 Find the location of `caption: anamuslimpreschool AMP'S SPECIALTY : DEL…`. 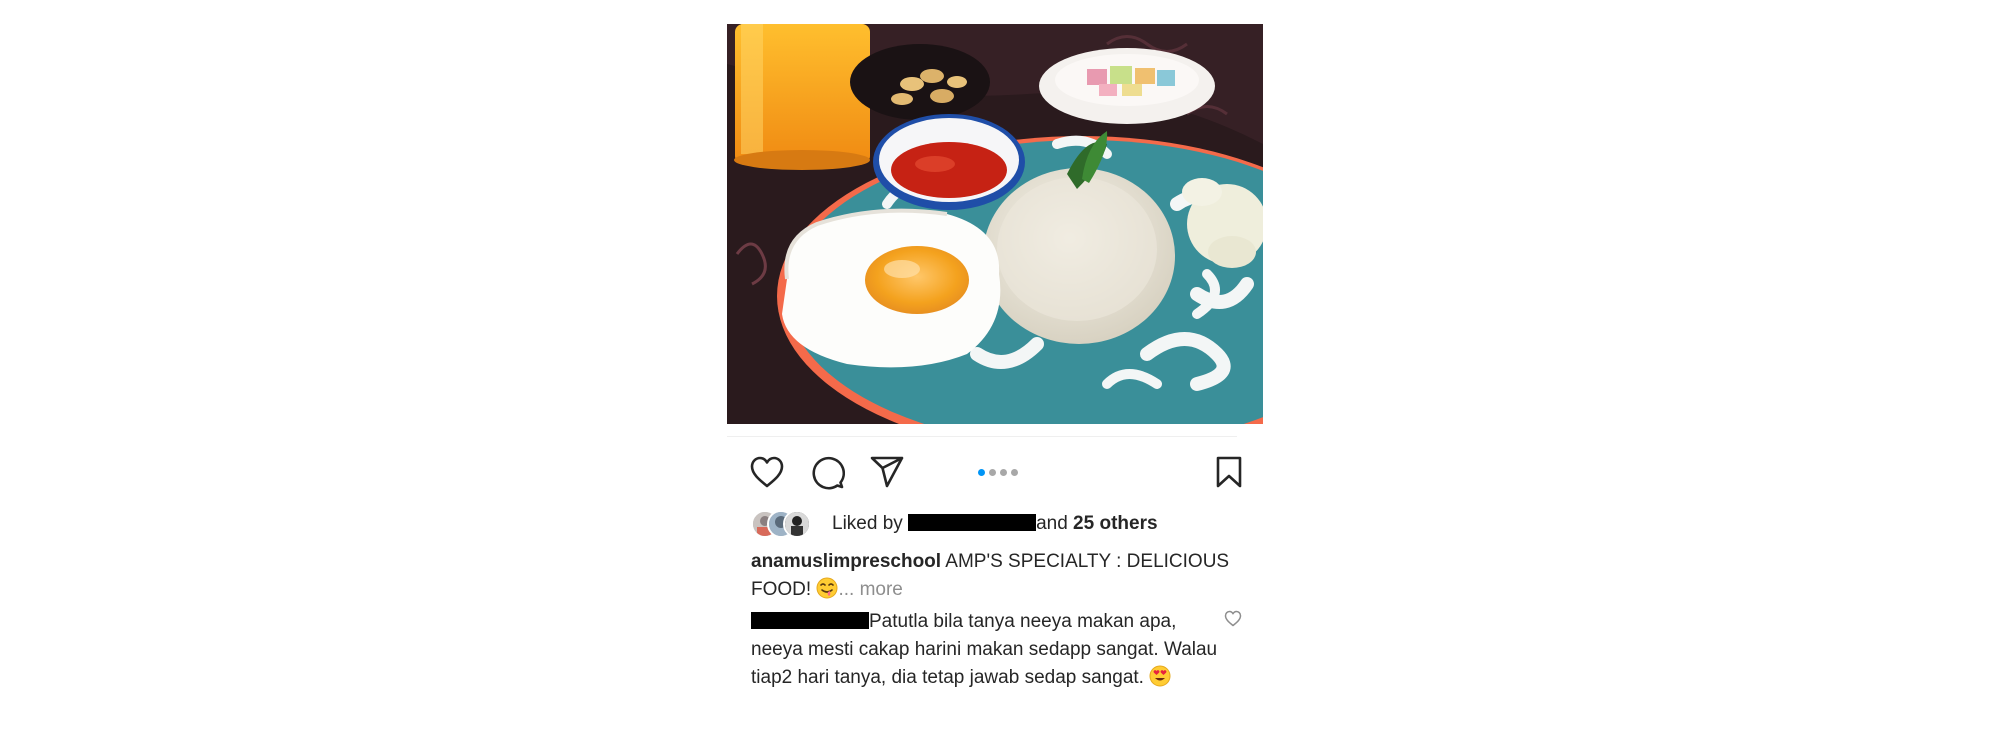

caption: anamuslimpreschool AMP'S SPECIALTY : DEL… is located at coordinates (1001, 578).